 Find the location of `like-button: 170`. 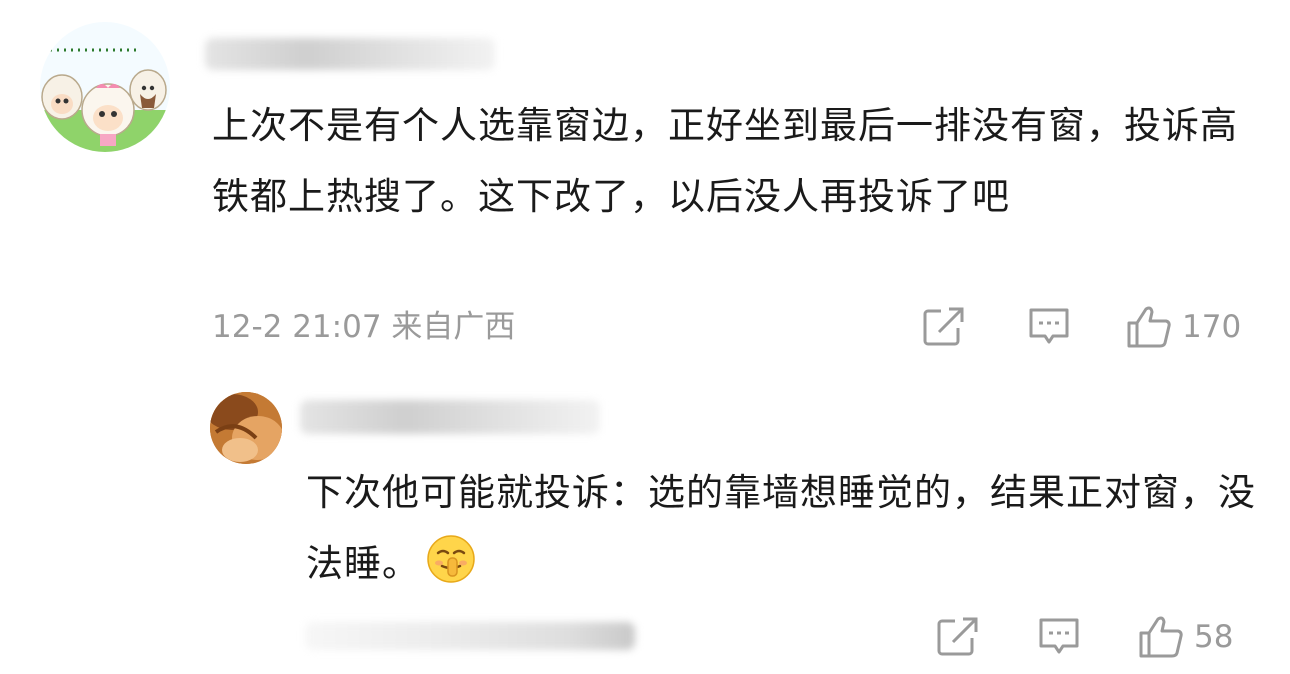

like-button: 170 is located at coordinates (1183, 327).